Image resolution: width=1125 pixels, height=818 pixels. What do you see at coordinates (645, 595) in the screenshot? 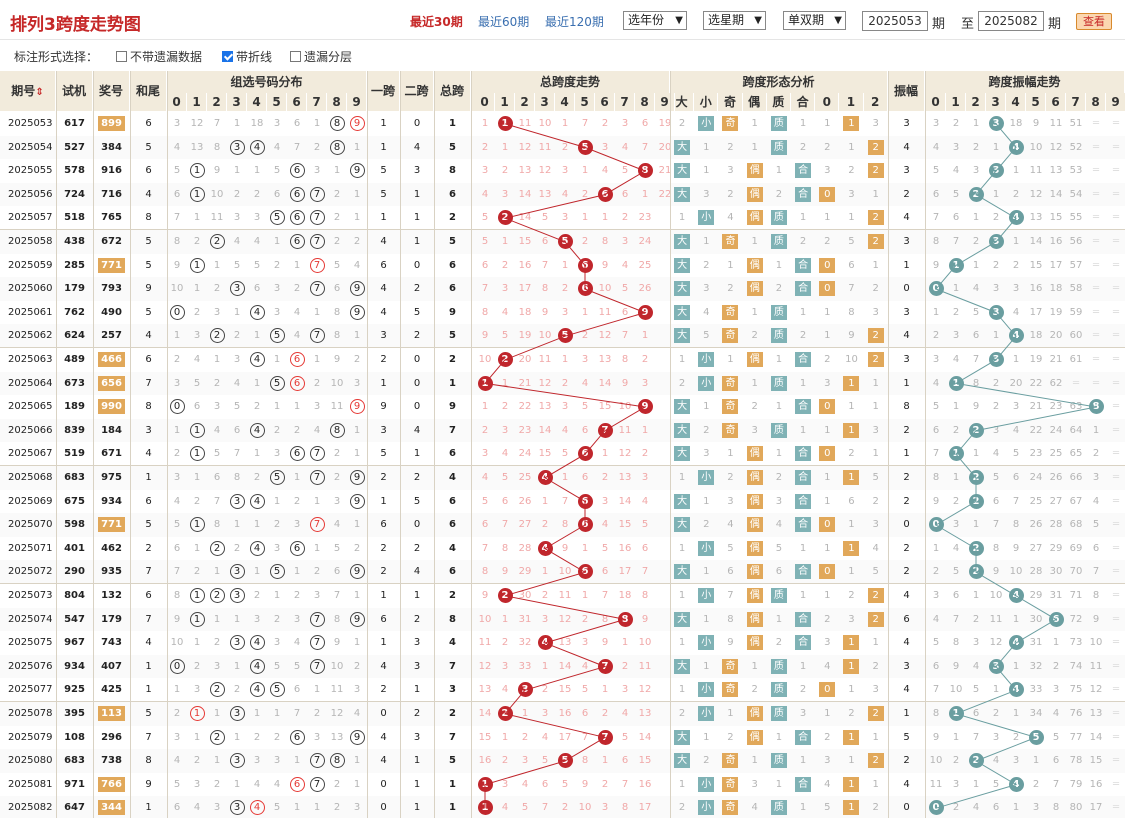
I see `trend-cell: 8` at bounding box center [645, 595].